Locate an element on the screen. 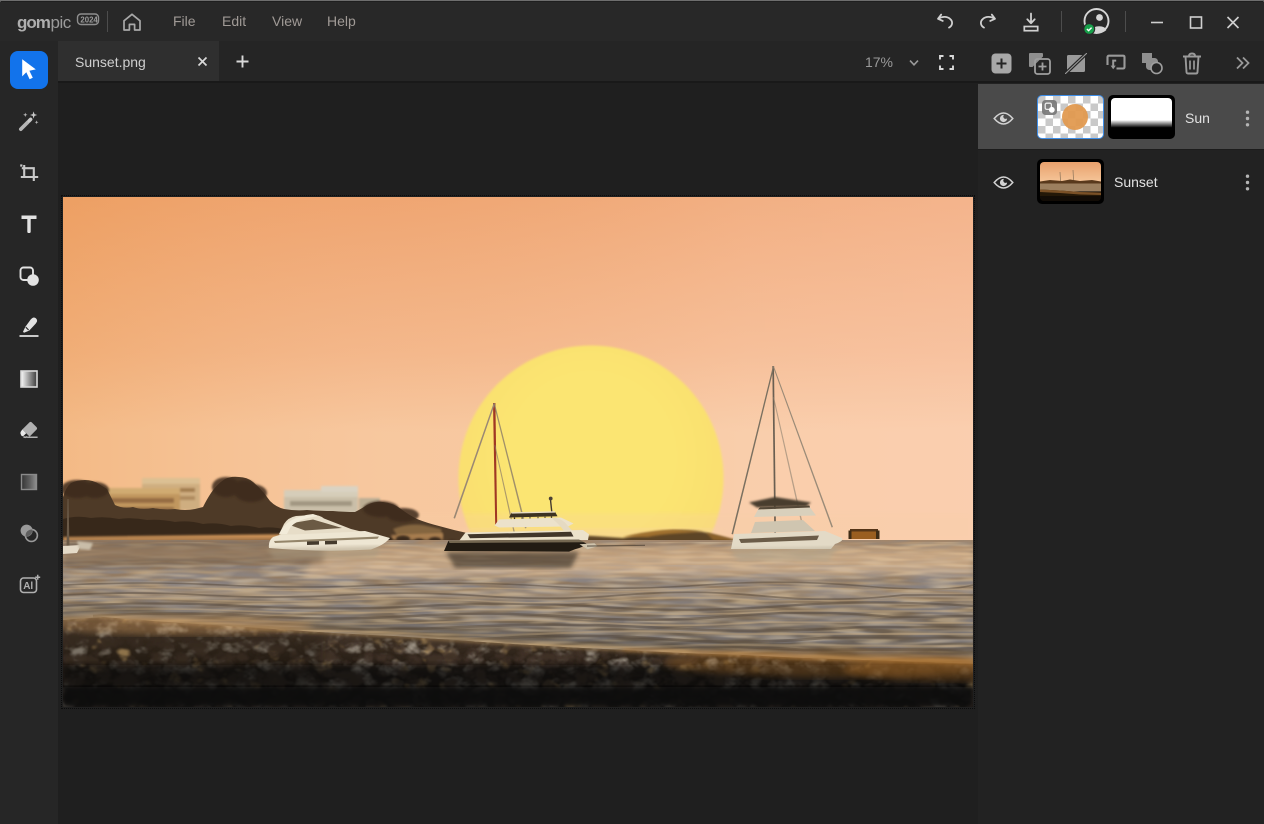 This screenshot has width=1264, height=824. svg-text: gom is located at coordinates (34, 22).